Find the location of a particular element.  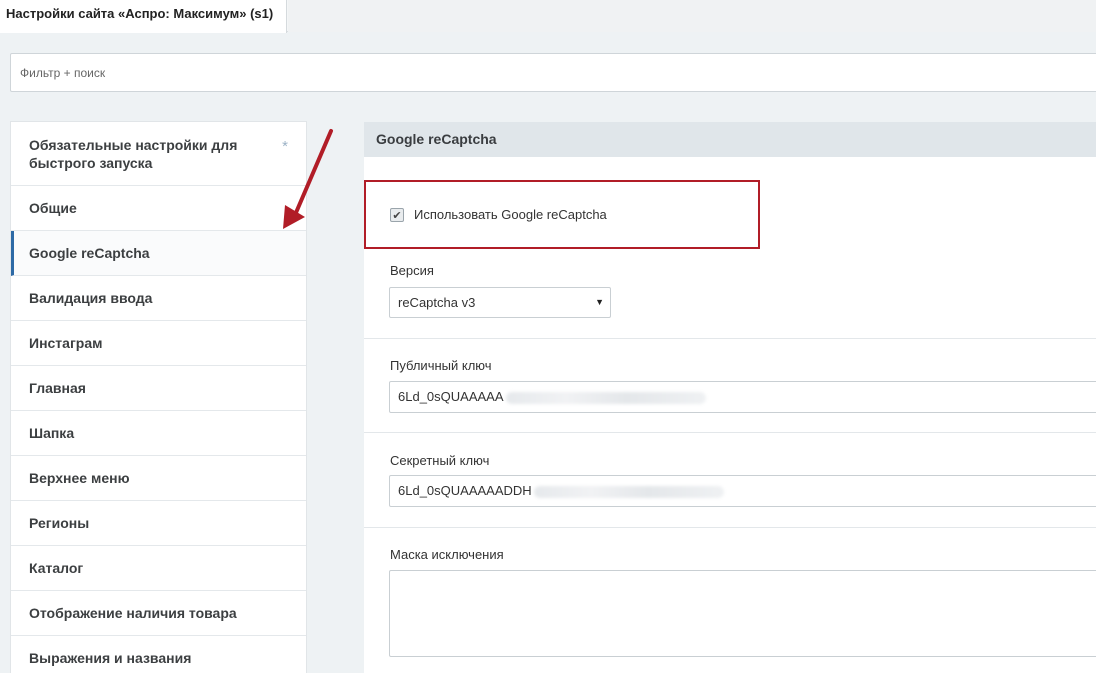

secret-key-label: Секретный ключ is located at coordinates (440, 460).